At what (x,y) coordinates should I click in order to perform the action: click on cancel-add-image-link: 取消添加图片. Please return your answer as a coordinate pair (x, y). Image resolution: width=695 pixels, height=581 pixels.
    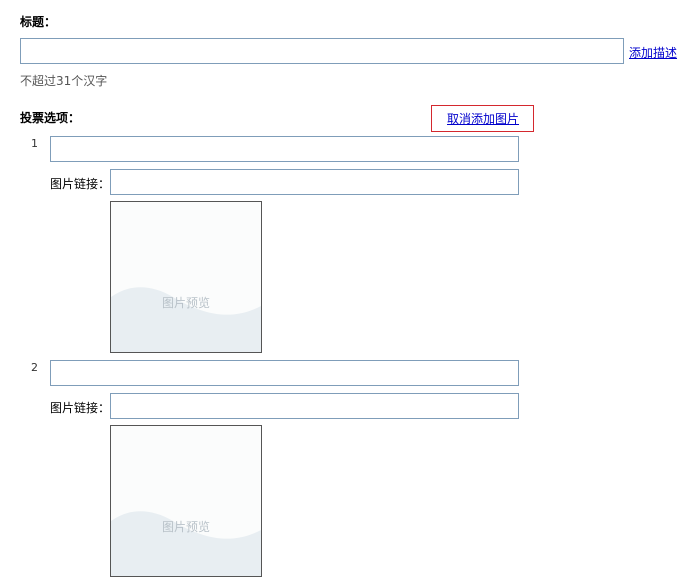
    Looking at the image, I should click on (483, 118).